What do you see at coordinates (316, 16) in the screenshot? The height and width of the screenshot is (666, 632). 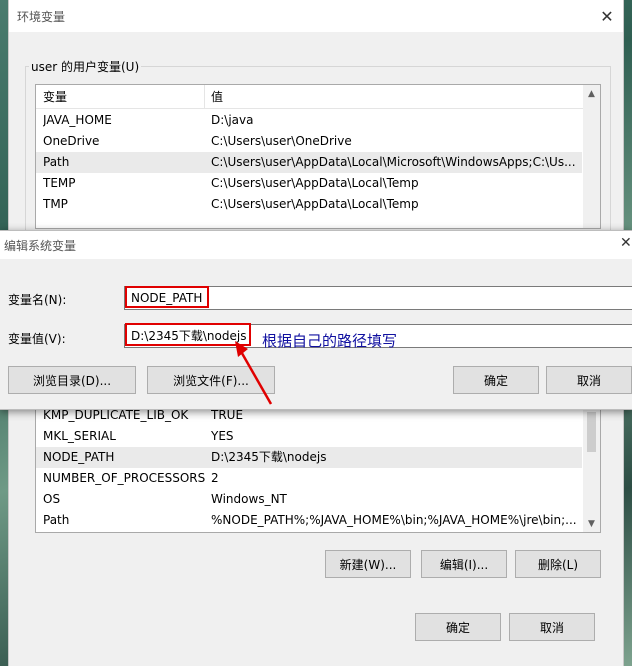 I see `env-titlebar: 环境变量 ✕` at bounding box center [316, 16].